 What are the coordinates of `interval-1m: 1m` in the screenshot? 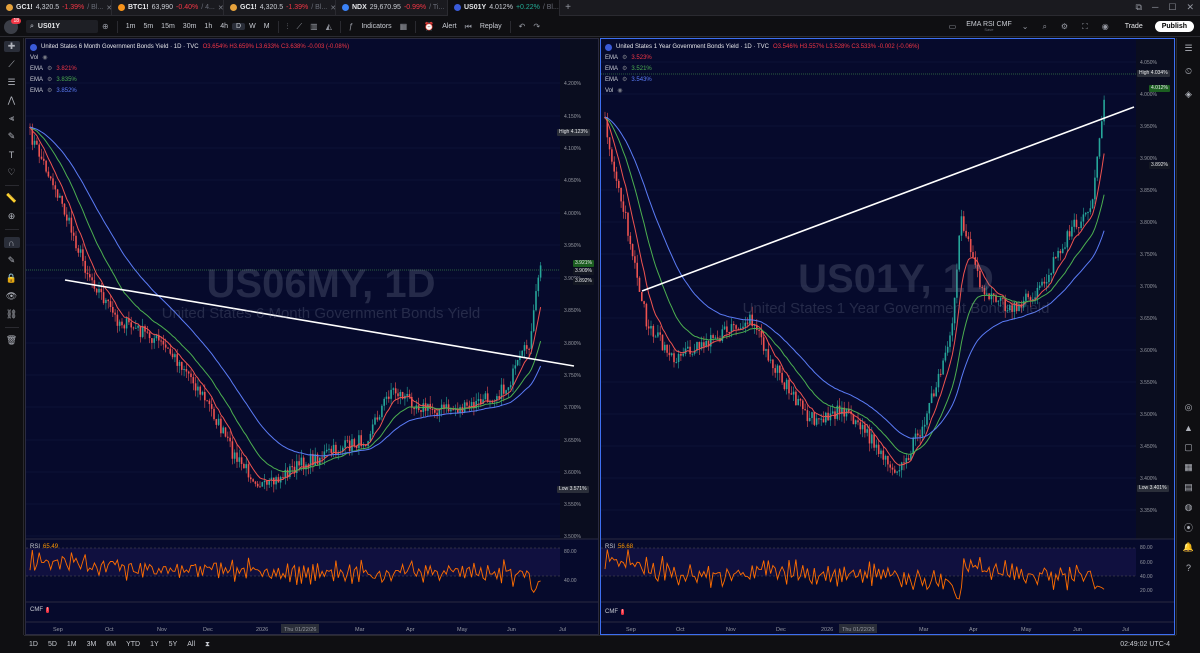 It's located at (131, 26).